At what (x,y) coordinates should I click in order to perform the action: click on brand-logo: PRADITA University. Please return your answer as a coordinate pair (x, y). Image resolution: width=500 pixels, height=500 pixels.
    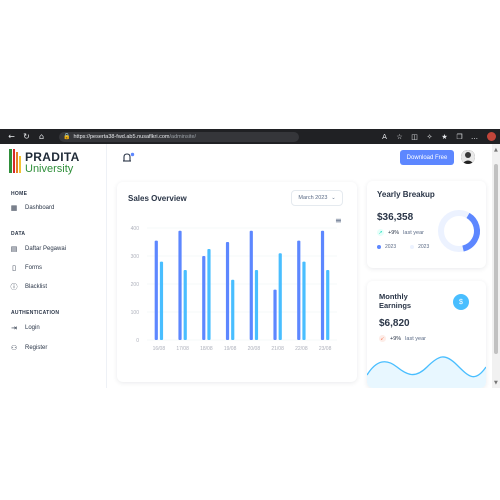
    Looking at the image, I should click on (54, 162).